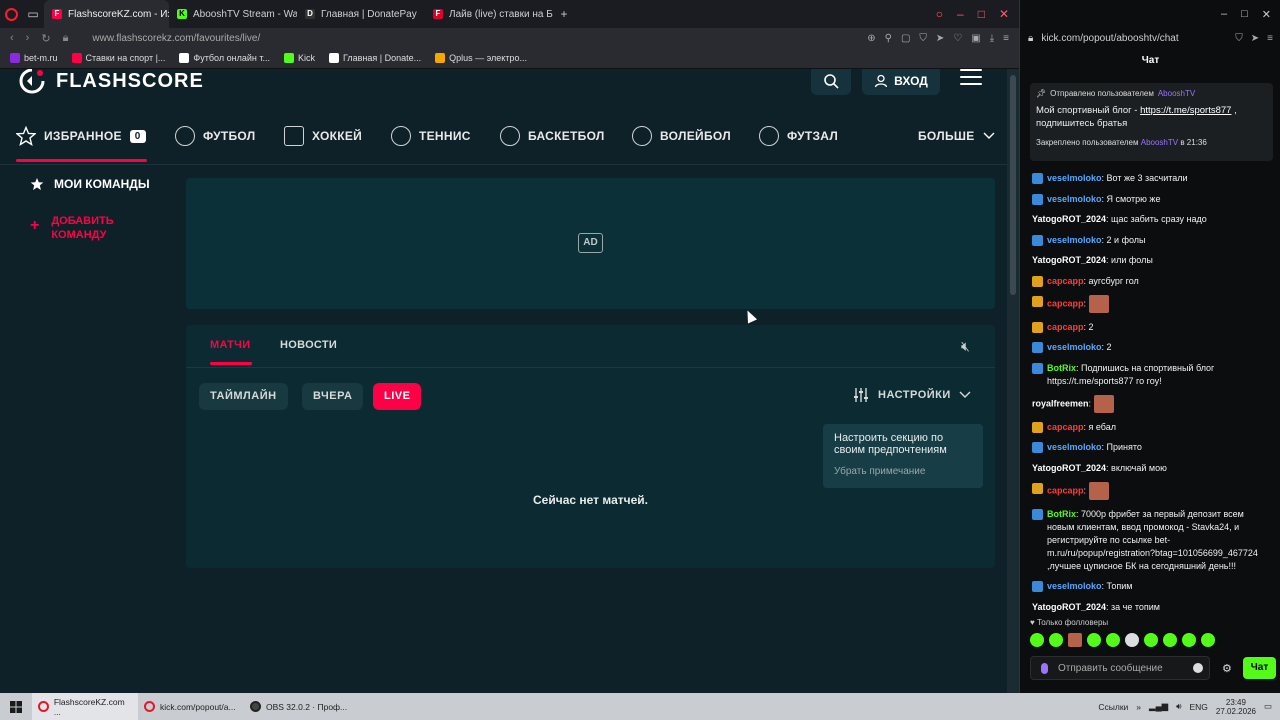 Image resolution: width=1280 pixels, height=720 pixels. Describe the element at coordinates (11, 14) in the screenshot. I see `opera-menu-button` at that location.